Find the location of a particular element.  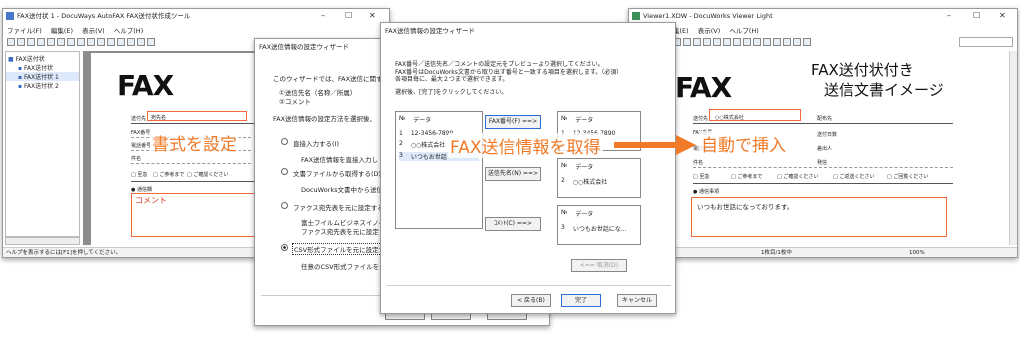

paste-icon is located at coordinates (51, 42).